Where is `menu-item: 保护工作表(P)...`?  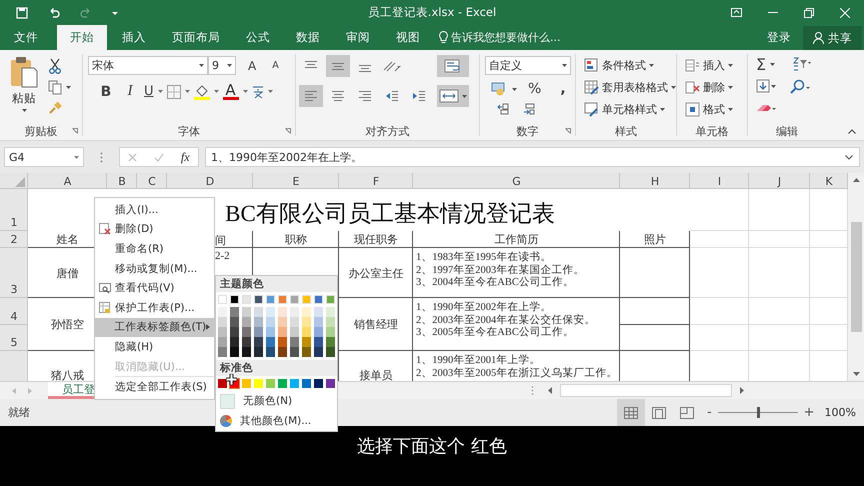
menu-item: 保护工作表(P)... is located at coordinates (154, 308).